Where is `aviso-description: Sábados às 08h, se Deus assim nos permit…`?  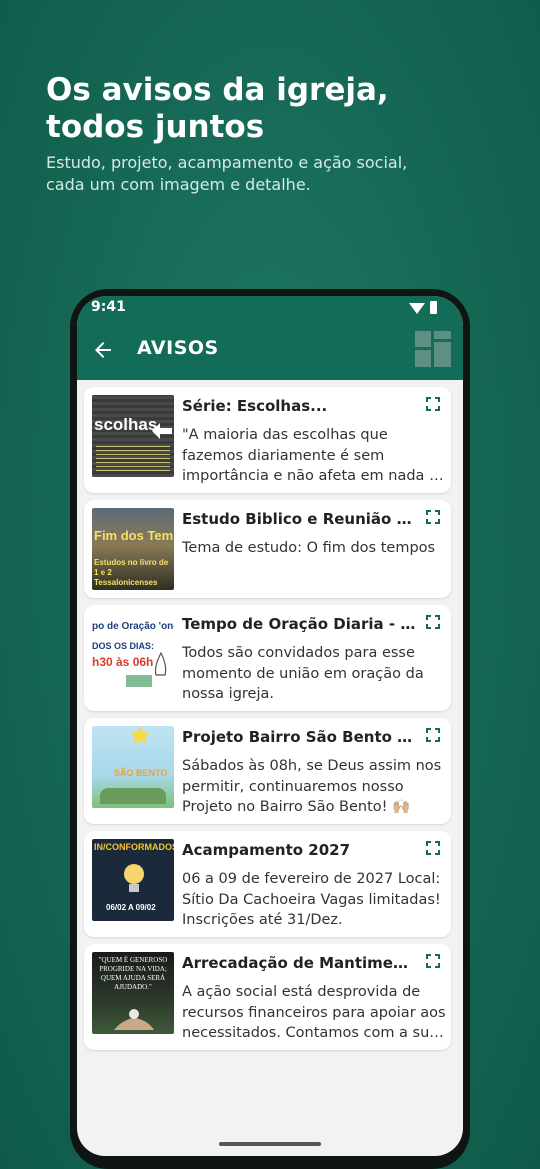 aviso-description: Sábados às 08h, se Deus assim nos permit… is located at coordinates (312, 786).